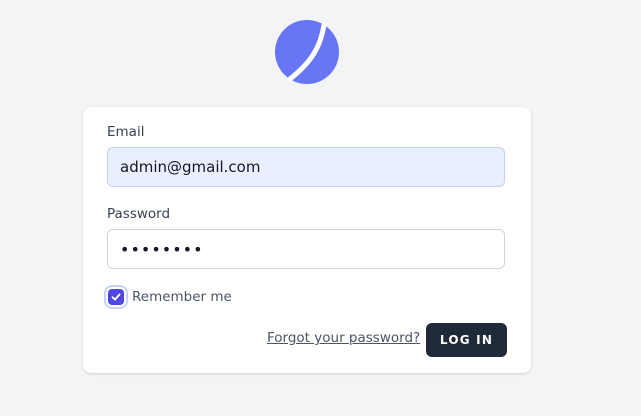  I want to click on remember-me-checkbox, so click(116, 297).